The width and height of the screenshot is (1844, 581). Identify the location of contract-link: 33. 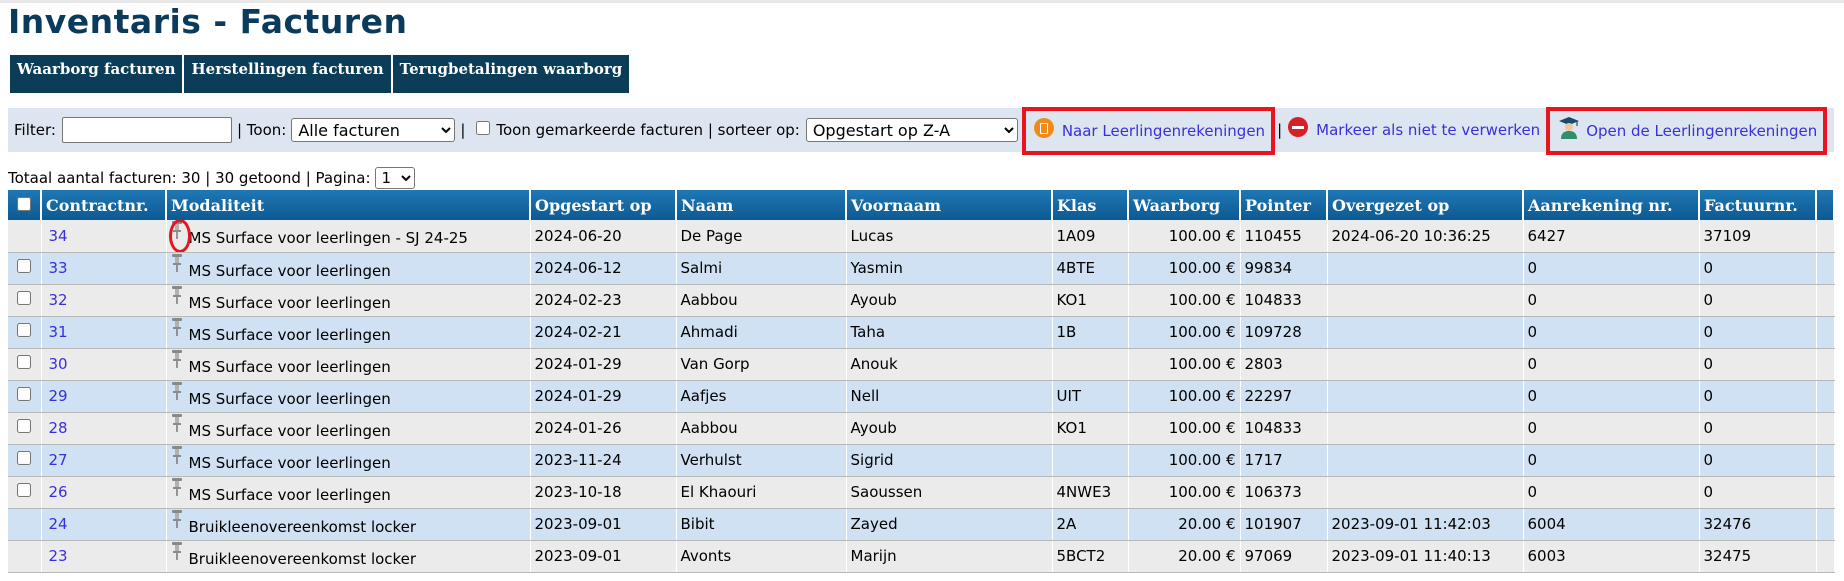
(58, 268).